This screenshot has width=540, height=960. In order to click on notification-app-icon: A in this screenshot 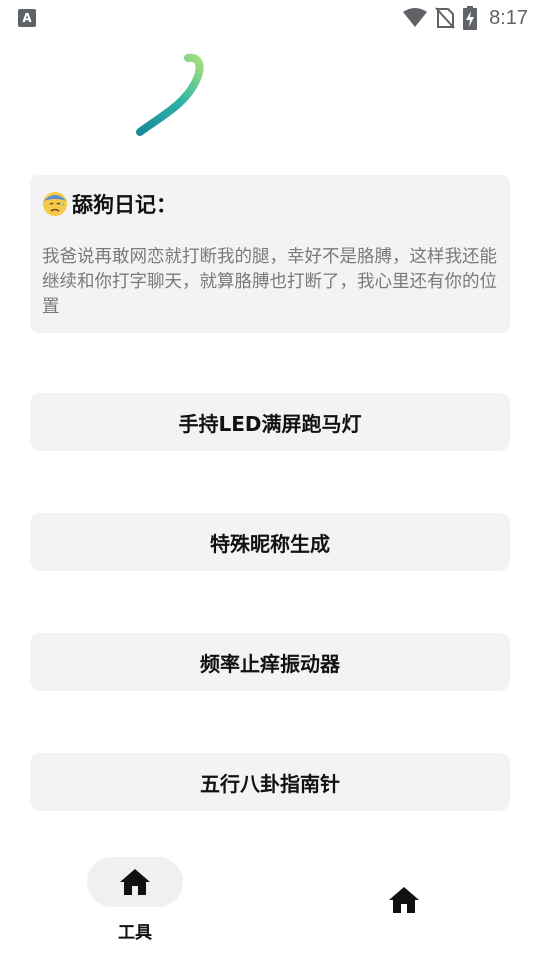, I will do `click(27, 18)`.